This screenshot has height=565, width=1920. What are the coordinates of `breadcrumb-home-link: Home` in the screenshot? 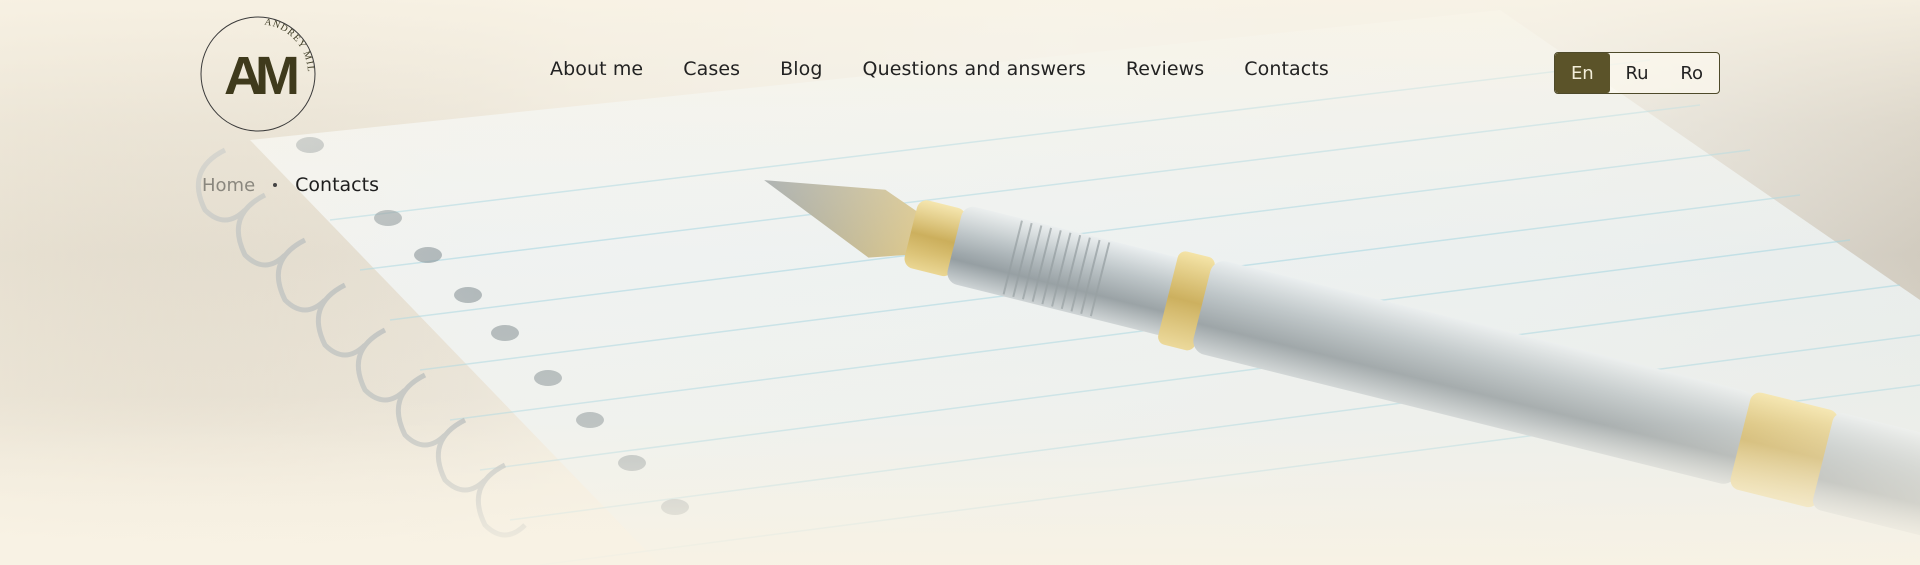 It's located at (228, 185).